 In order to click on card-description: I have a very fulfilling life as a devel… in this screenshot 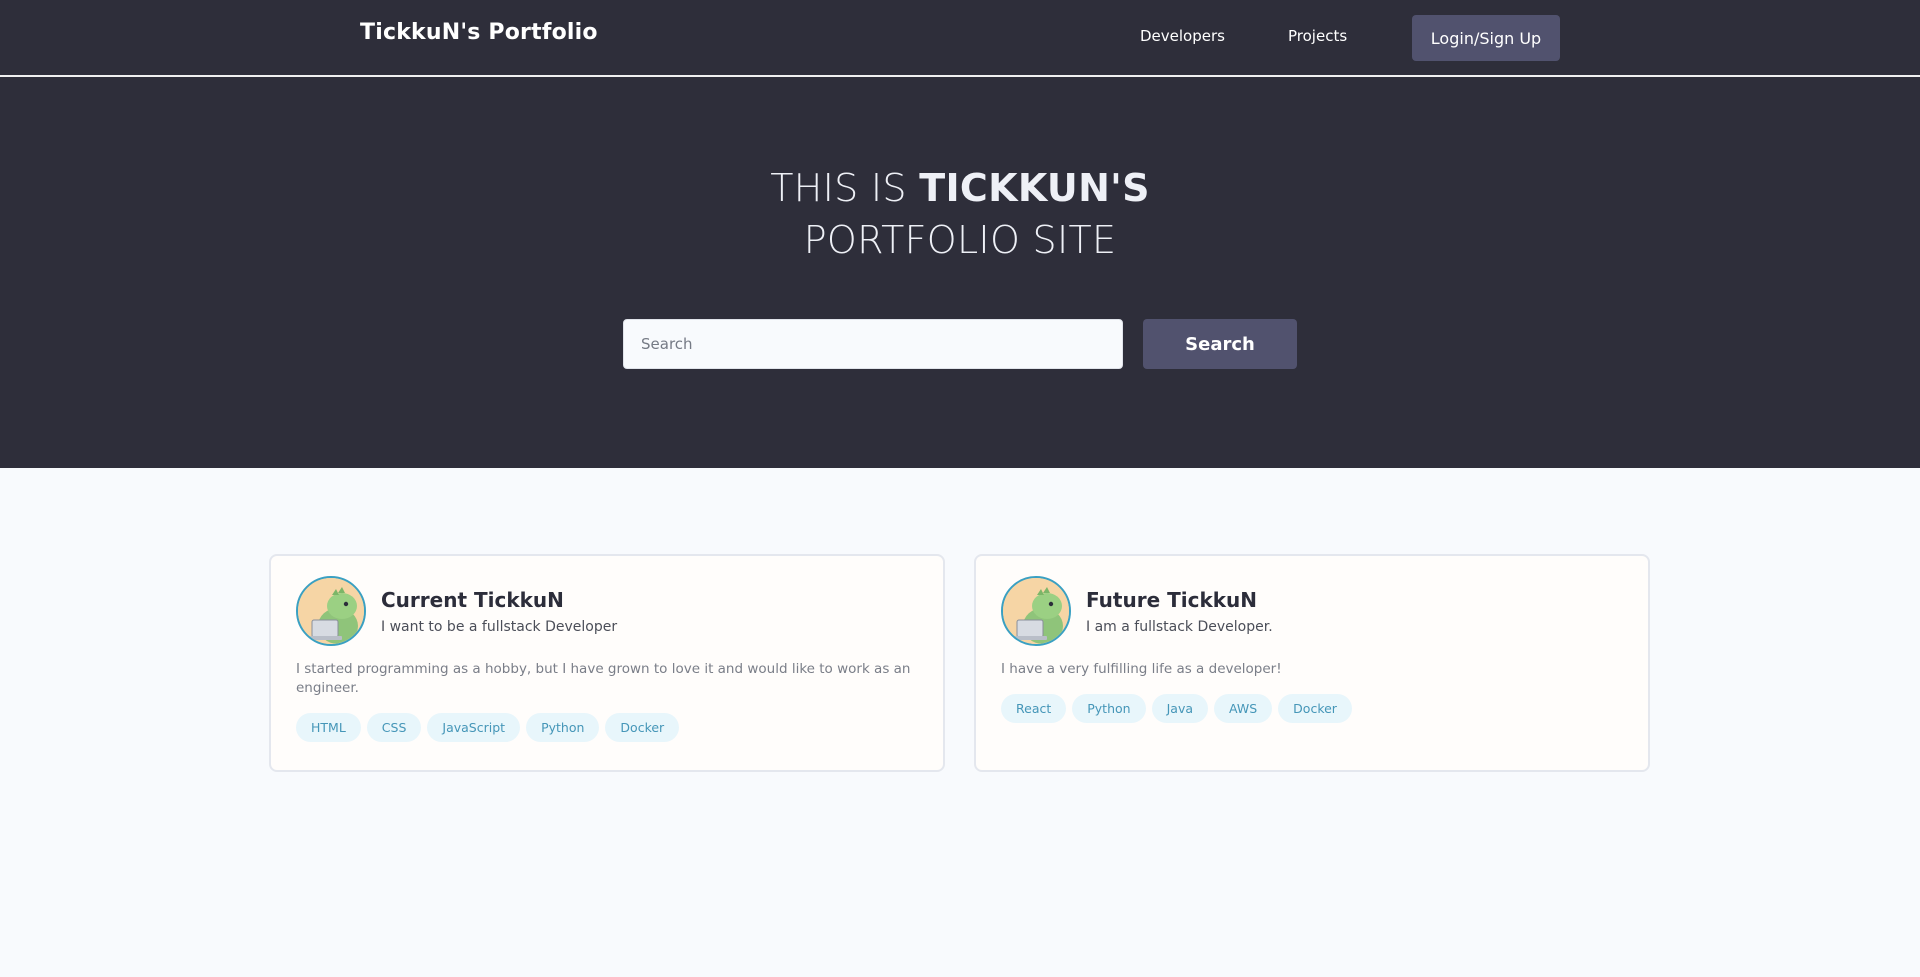, I will do `click(1141, 669)`.